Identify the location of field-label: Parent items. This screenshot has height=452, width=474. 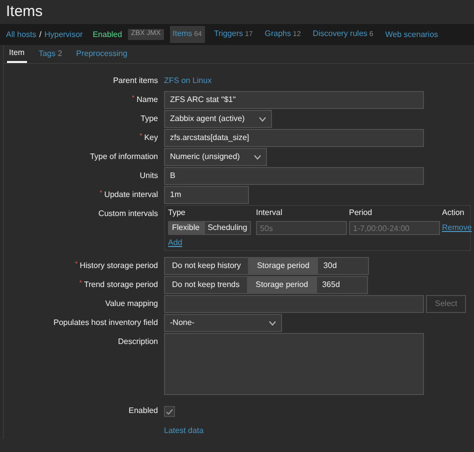
(135, 81).